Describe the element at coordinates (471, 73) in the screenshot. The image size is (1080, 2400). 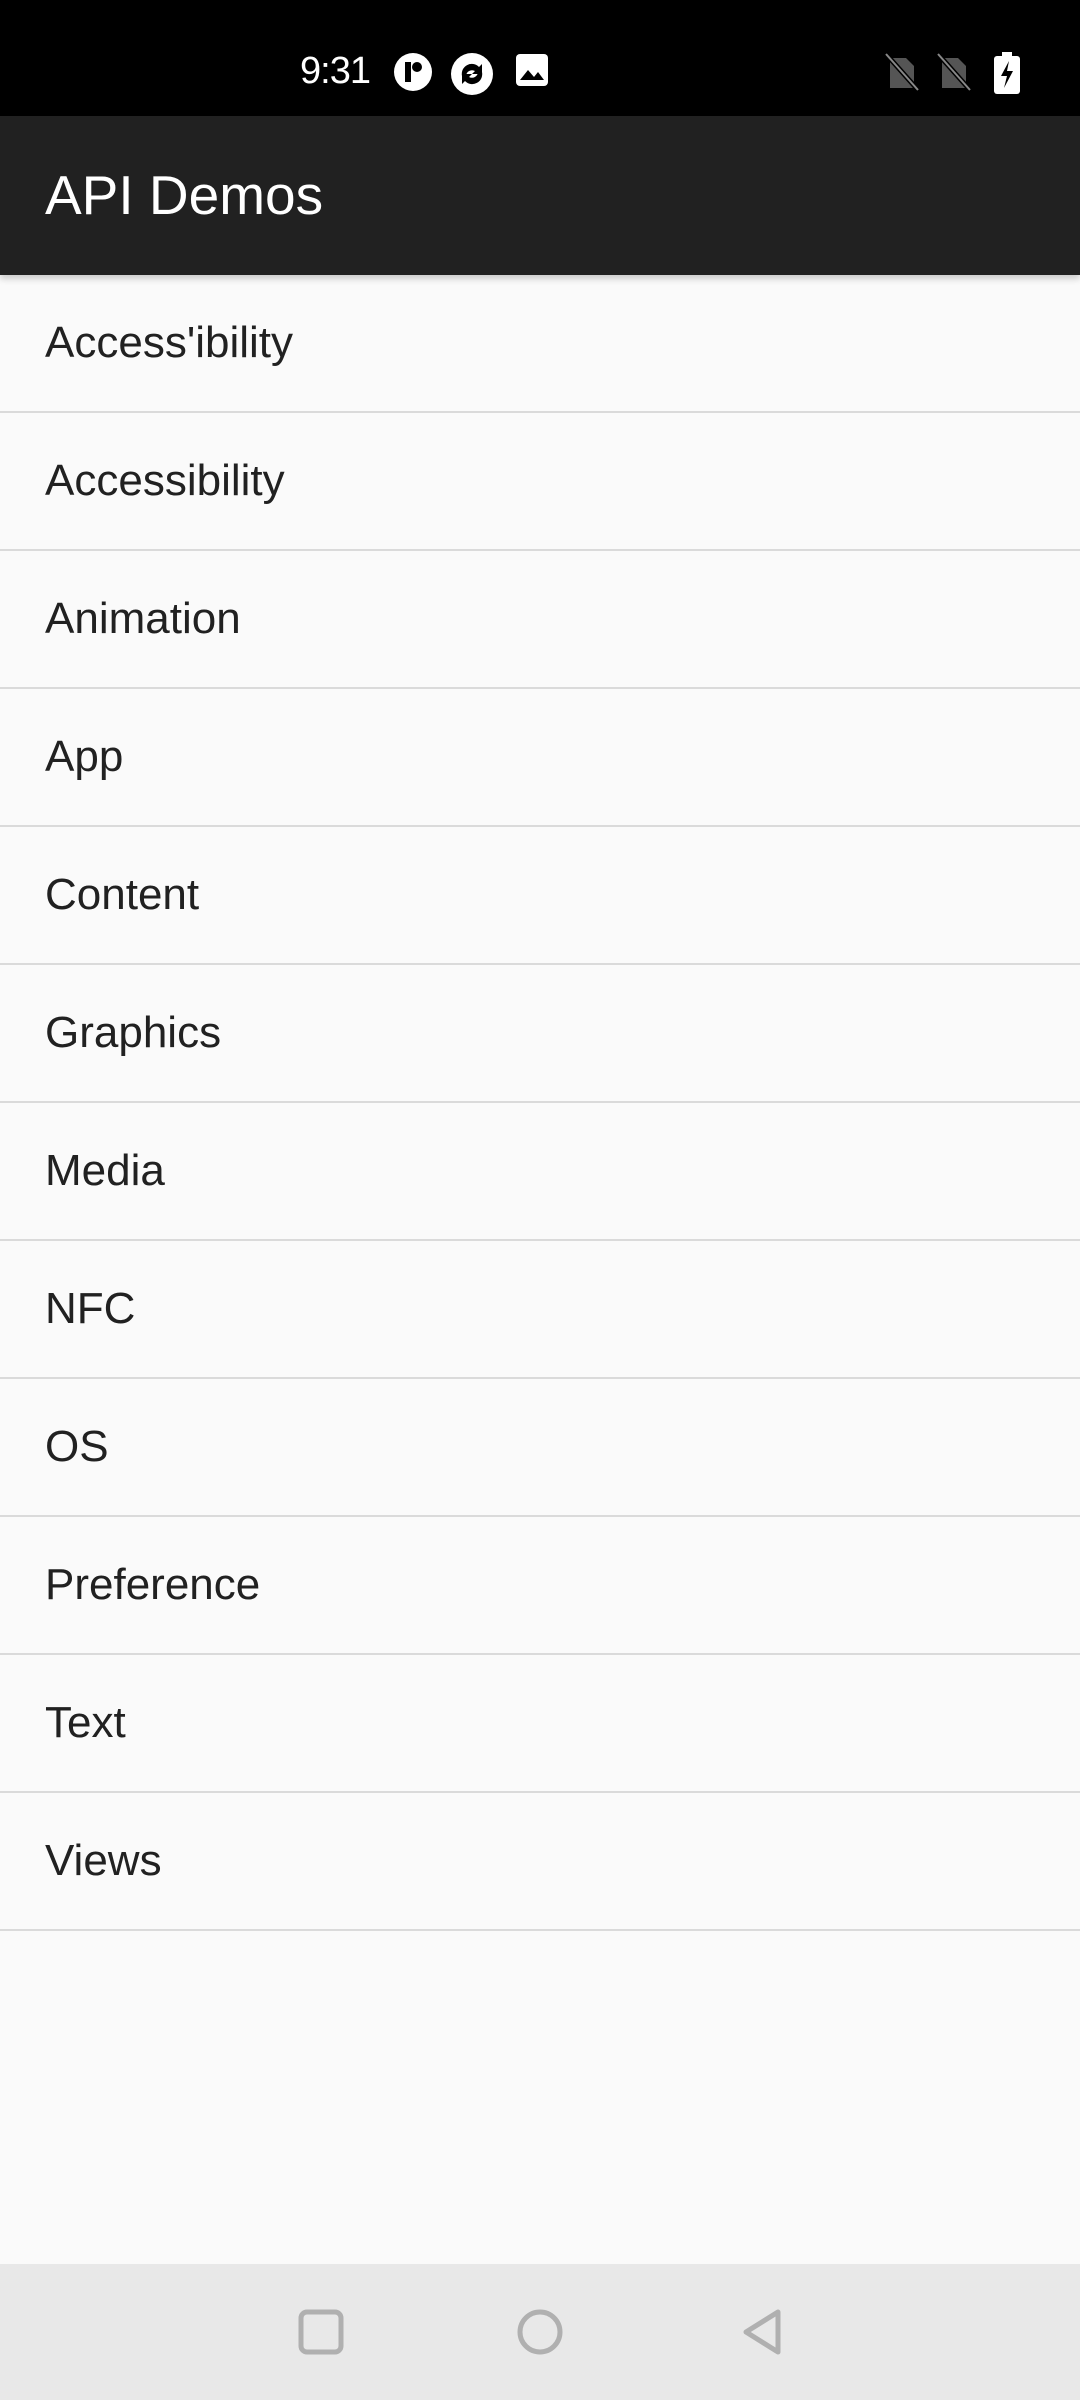
I see `sync-icon` at that location.